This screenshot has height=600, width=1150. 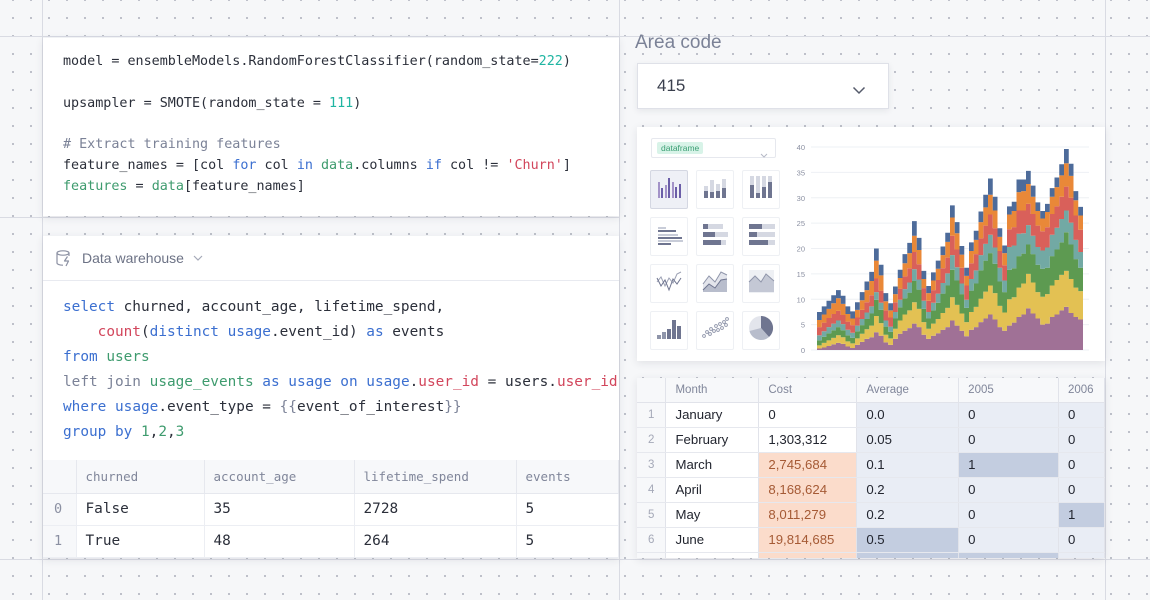 What do you see at coordinates (808, 415) in the screenshot?
I see `grid-cell-cost: 0` at bounding box center [808, 415].